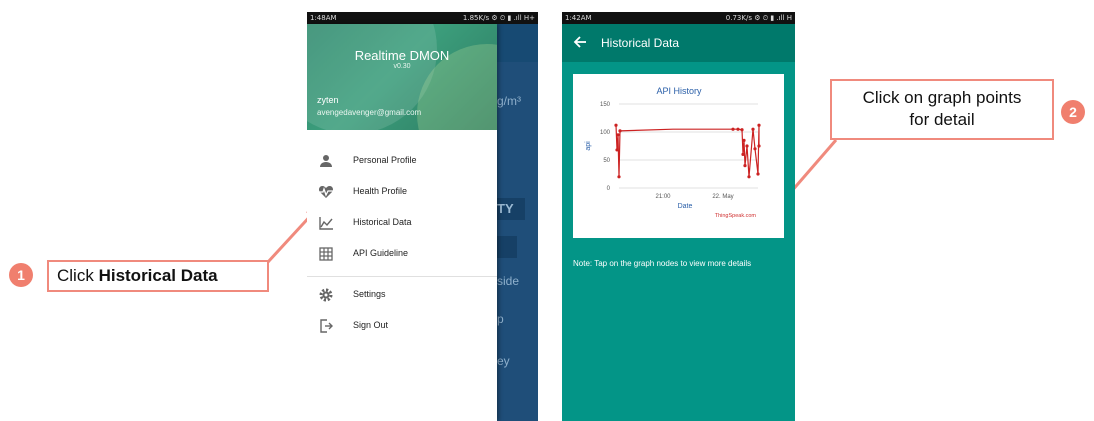  What do you see at coordinates (605, 133) in the screenshot?
I see `y-tick-label: 100` at bounding box center [605, 133].